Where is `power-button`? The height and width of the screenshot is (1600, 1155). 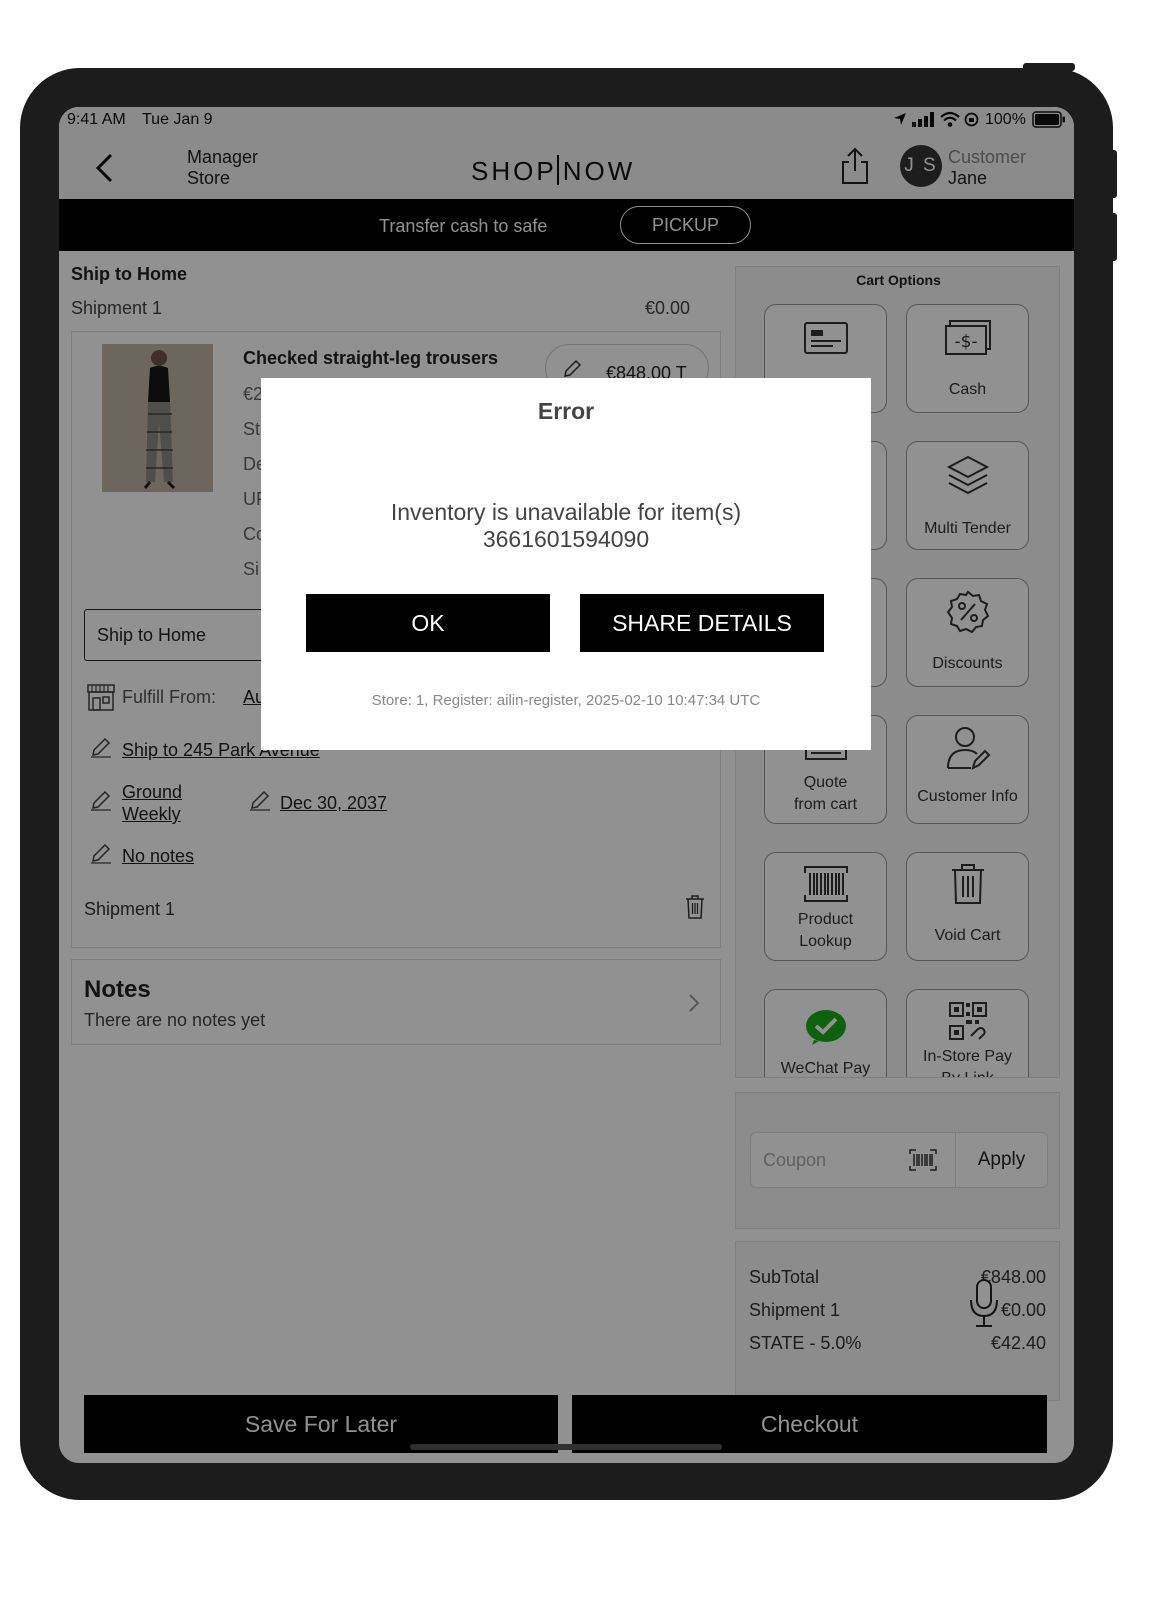 power-button is located at coordinates (1049, 67).